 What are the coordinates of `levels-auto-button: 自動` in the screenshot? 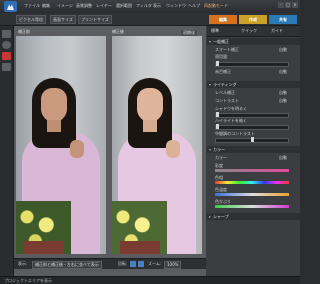 It's located at (283, 92).